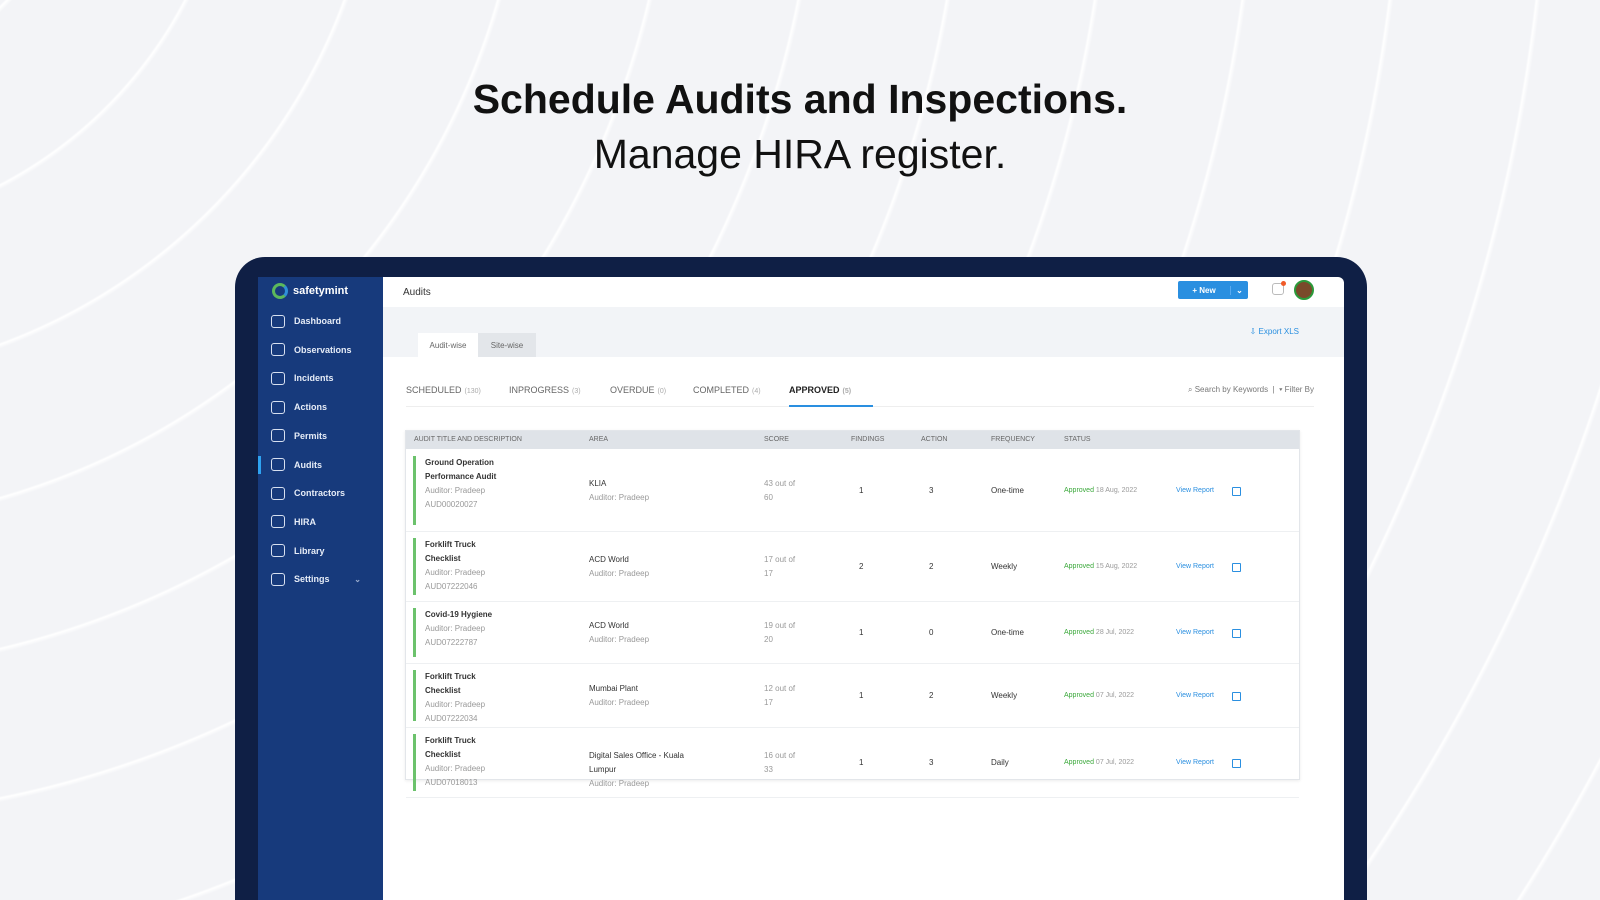  I want to click on avatar, so click(1304, 290).